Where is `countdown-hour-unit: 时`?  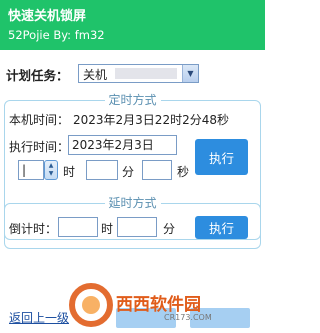 countdown-hour-unit: 时 is located at coordinates (107, 229).